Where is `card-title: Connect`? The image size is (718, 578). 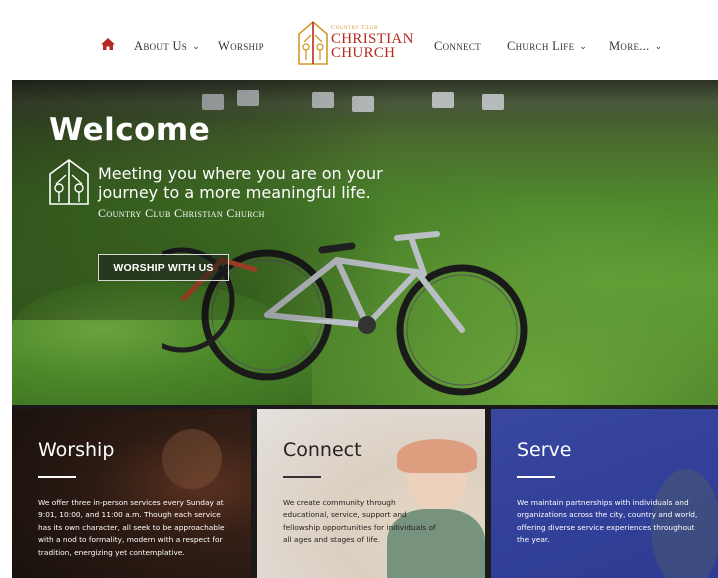
card-title: Connect is located at coordinates (322, 450).